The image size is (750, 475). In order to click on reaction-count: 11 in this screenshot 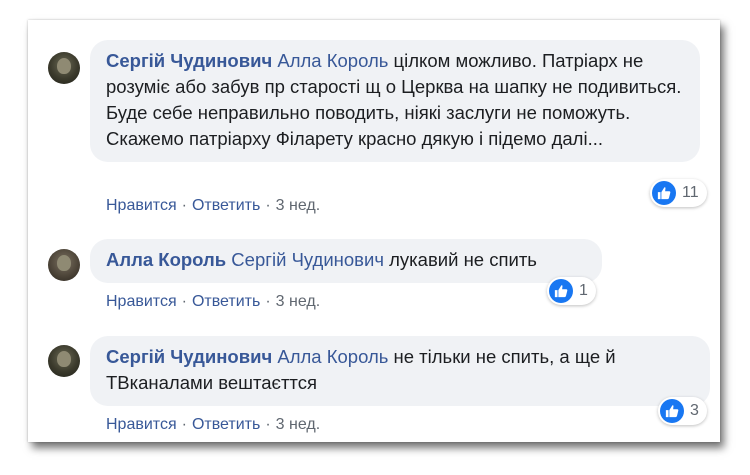, I will do `click(678, 193)`.